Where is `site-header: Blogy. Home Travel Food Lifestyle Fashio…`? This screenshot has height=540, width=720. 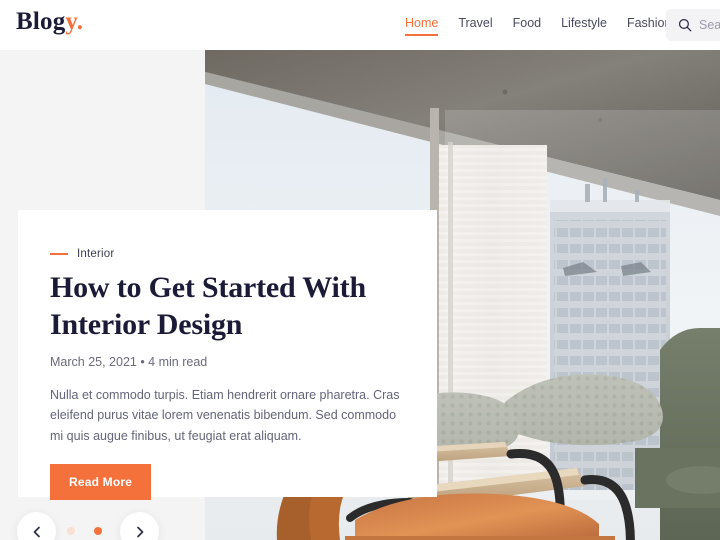 site-header: Blogy. Home Travel Food Lifestyle Fashio… is located at coordinates (360, 25).